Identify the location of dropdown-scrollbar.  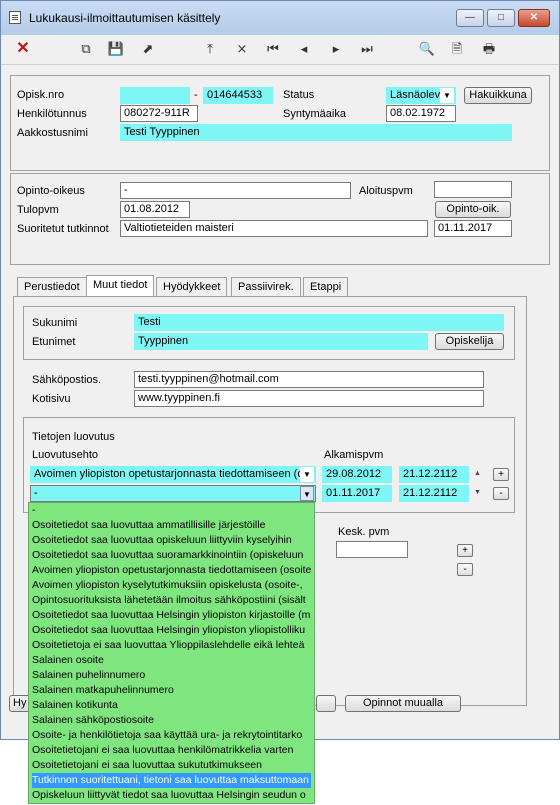
(312, 653).